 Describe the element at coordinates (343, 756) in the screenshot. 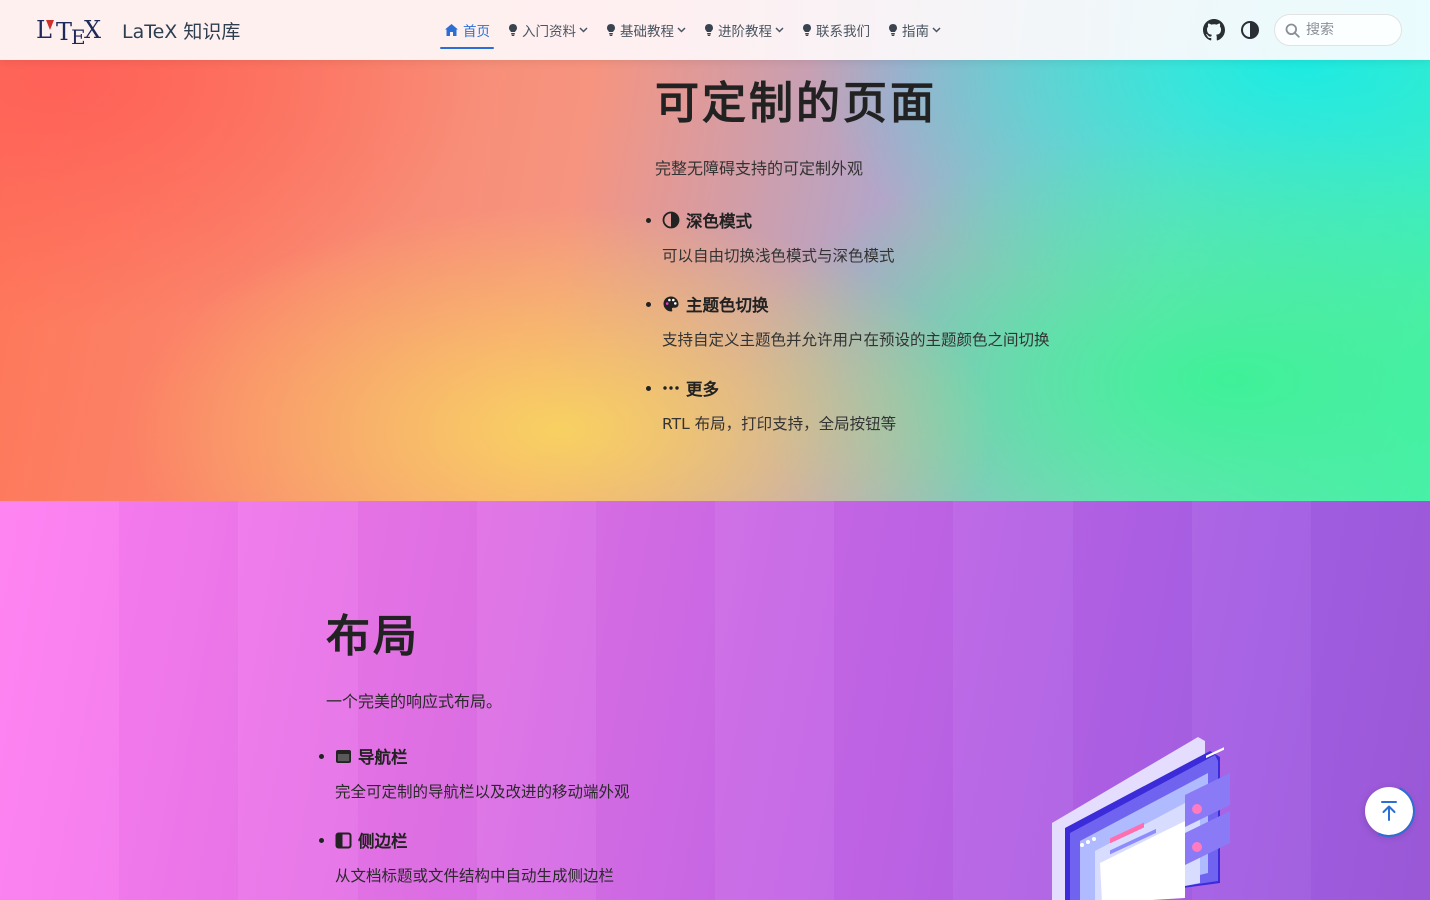

I see `window-icon` at that location.